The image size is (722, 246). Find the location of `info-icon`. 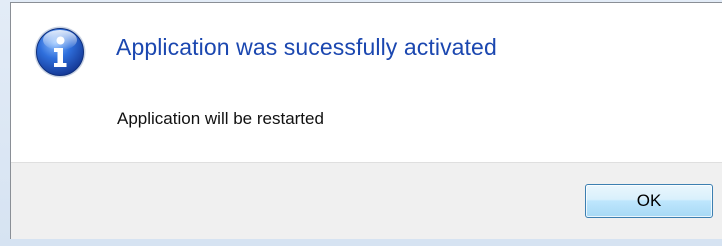

info-icon is located at coordinates (60, 52).